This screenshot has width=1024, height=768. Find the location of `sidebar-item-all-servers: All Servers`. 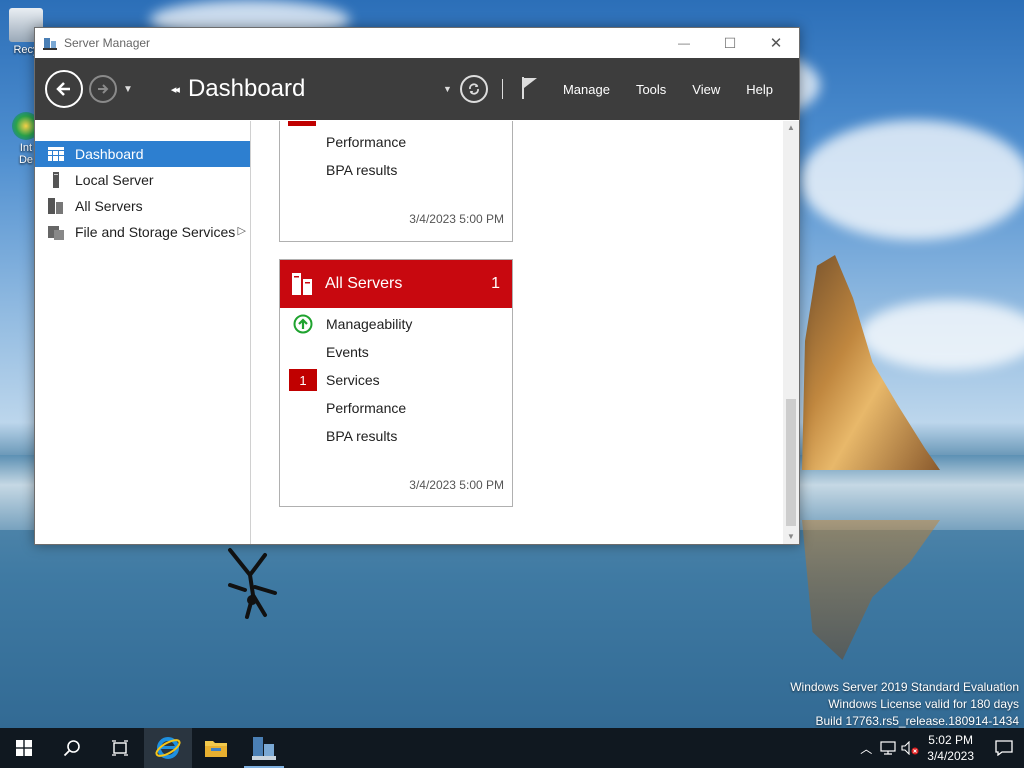

sidebar-item-all-servers: All Servers is located at coordinates (142, 206).